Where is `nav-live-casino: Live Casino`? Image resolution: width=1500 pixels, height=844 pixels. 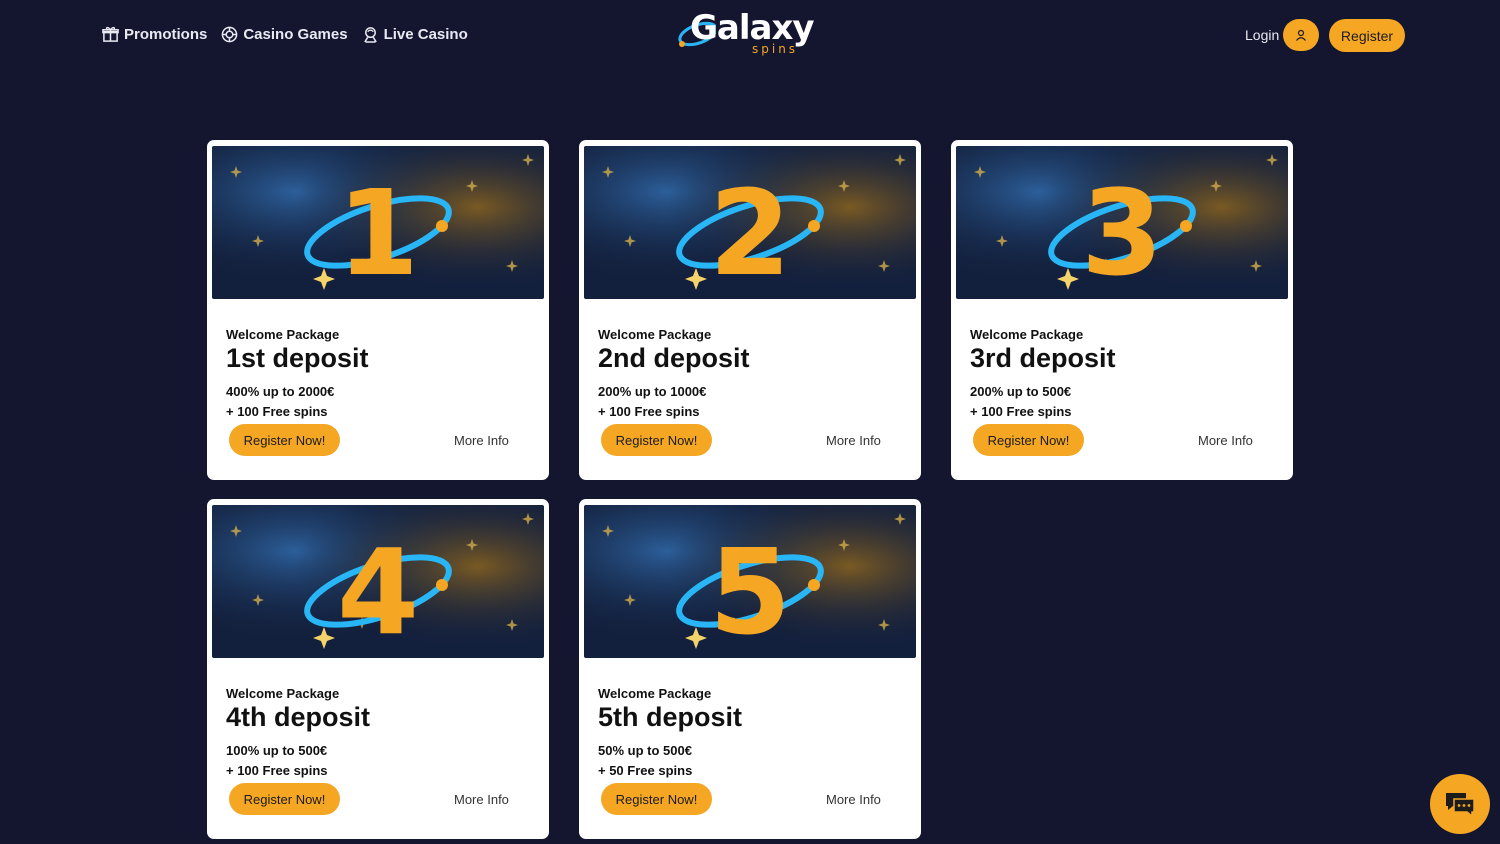 nav-live-casino: Live Casino is located at coordinates (415, 34).